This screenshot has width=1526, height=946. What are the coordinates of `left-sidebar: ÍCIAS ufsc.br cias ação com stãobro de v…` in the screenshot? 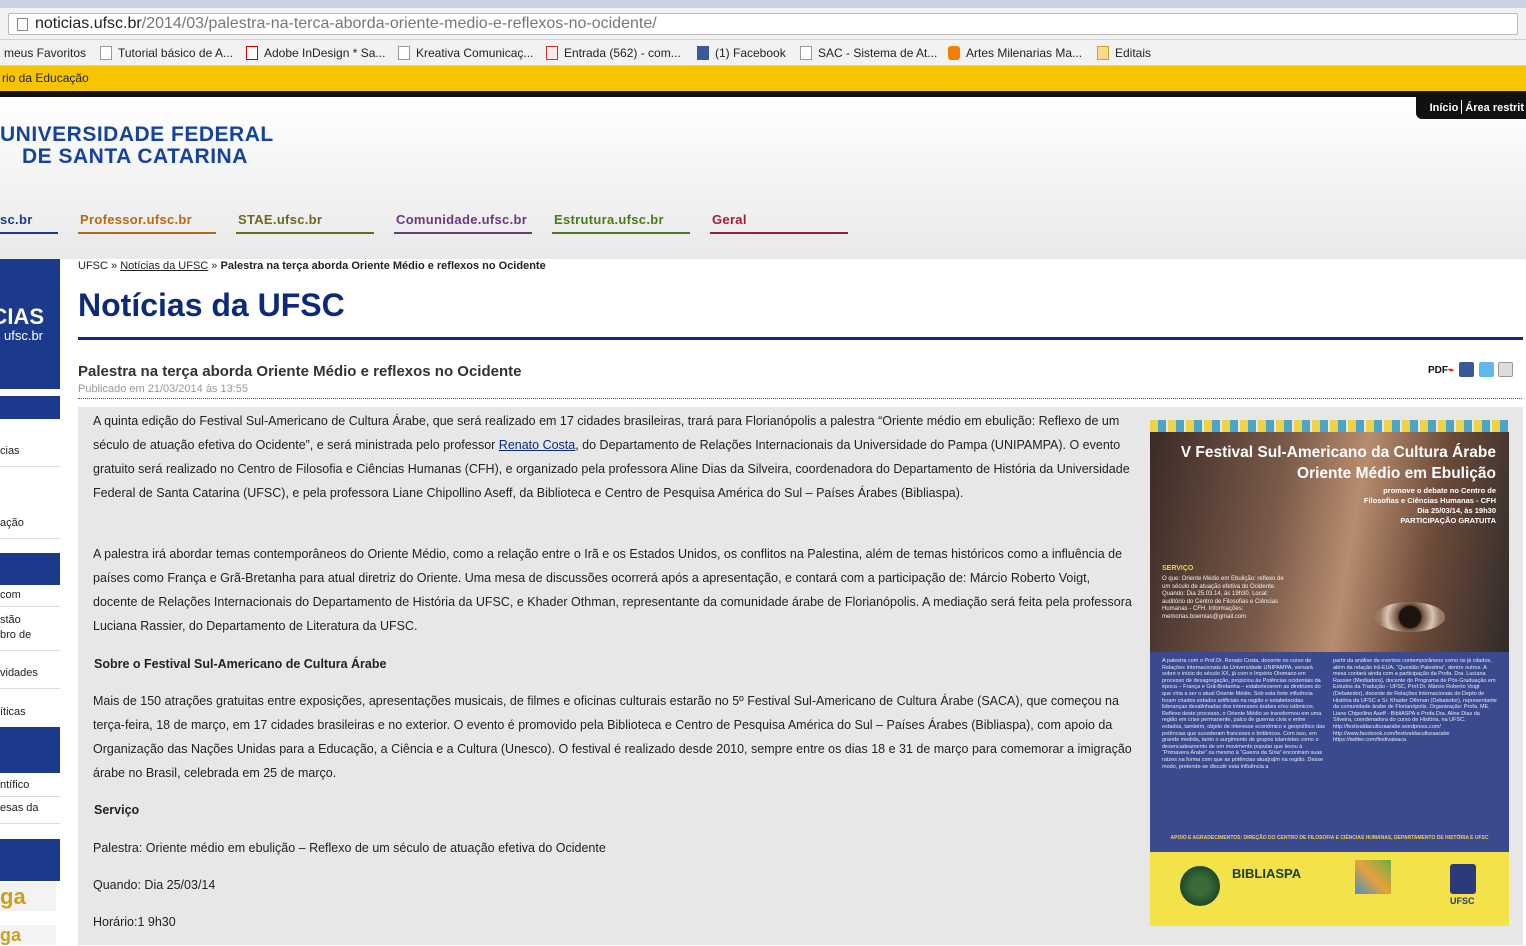 It's located at (30, 602).